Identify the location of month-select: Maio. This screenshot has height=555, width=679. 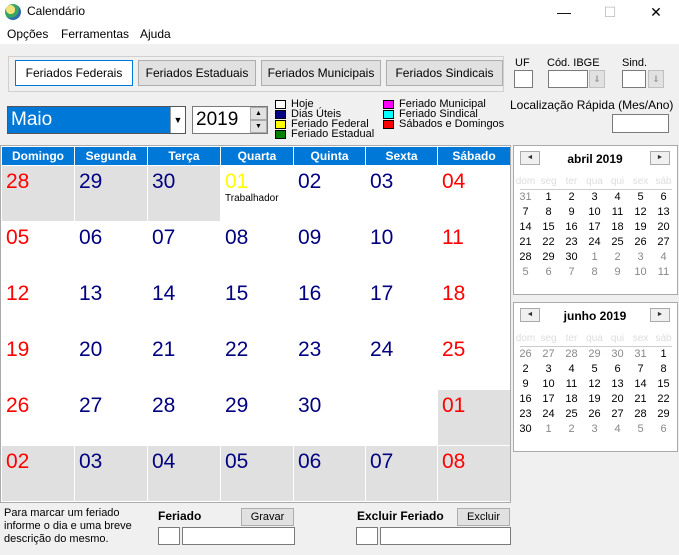
(96, 120).